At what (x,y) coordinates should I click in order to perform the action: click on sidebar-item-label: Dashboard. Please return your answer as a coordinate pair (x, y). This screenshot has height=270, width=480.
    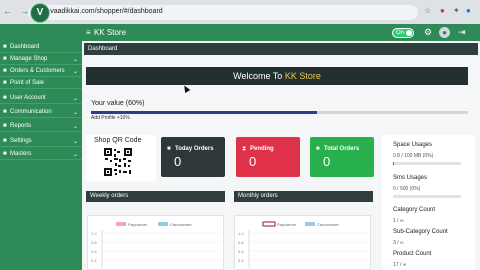
    Looking at the image, I should click on (25, 47).